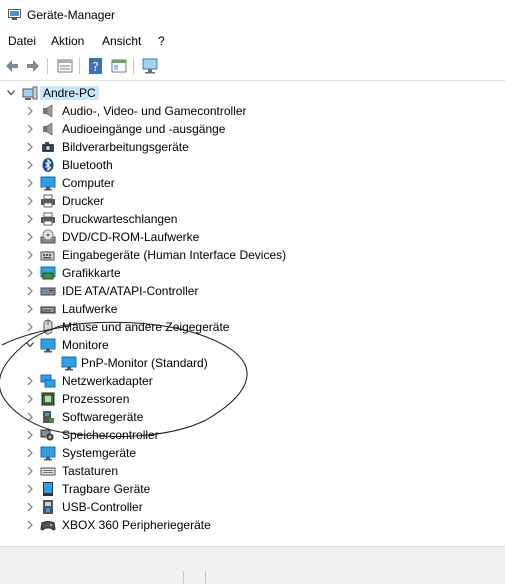 The image size is (505, 584). What do you see at coordinates (252, 93) in the screenshot?
I see `tree-root: Andre-PC` at bounding box center [252, 93].